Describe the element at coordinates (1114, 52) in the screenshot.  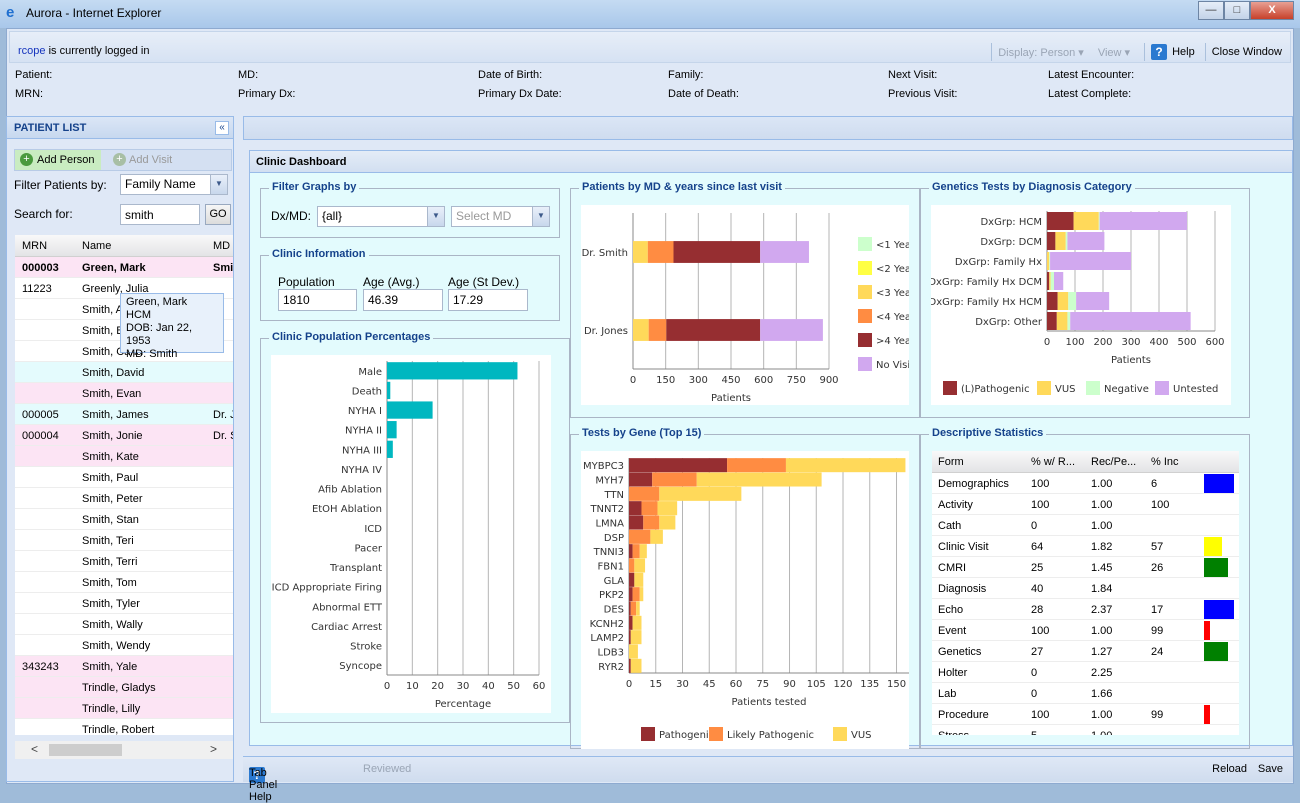
I see `view-menu: View ▾` at that location.